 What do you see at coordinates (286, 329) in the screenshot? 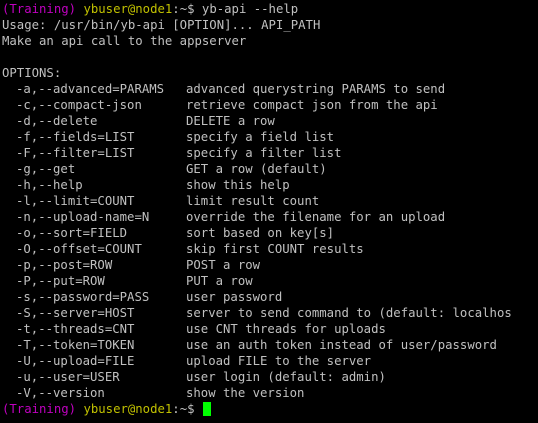
I see `option-description: use CNT threads for uploads` at bounding box center [286, 329].